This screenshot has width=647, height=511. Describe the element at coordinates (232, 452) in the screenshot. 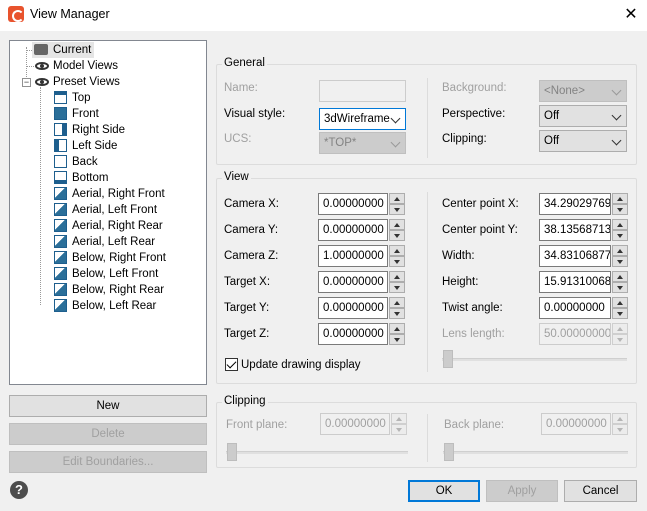

I see `front-plane-slider-thumb` at that location.